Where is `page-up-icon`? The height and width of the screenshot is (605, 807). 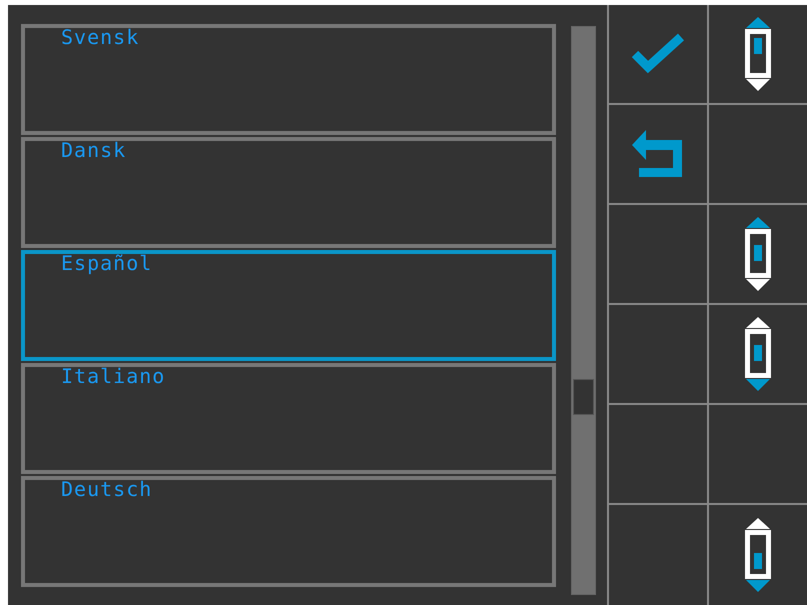
page-up-icon is located at coordinates (758, 54).